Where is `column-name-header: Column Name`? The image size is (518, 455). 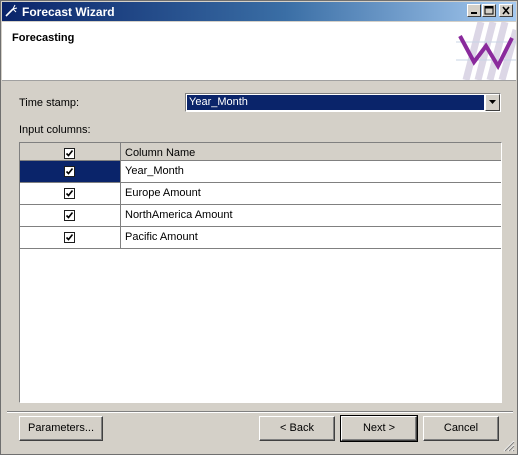 column-name-header: Column Name is located at coordinates (311, 151).